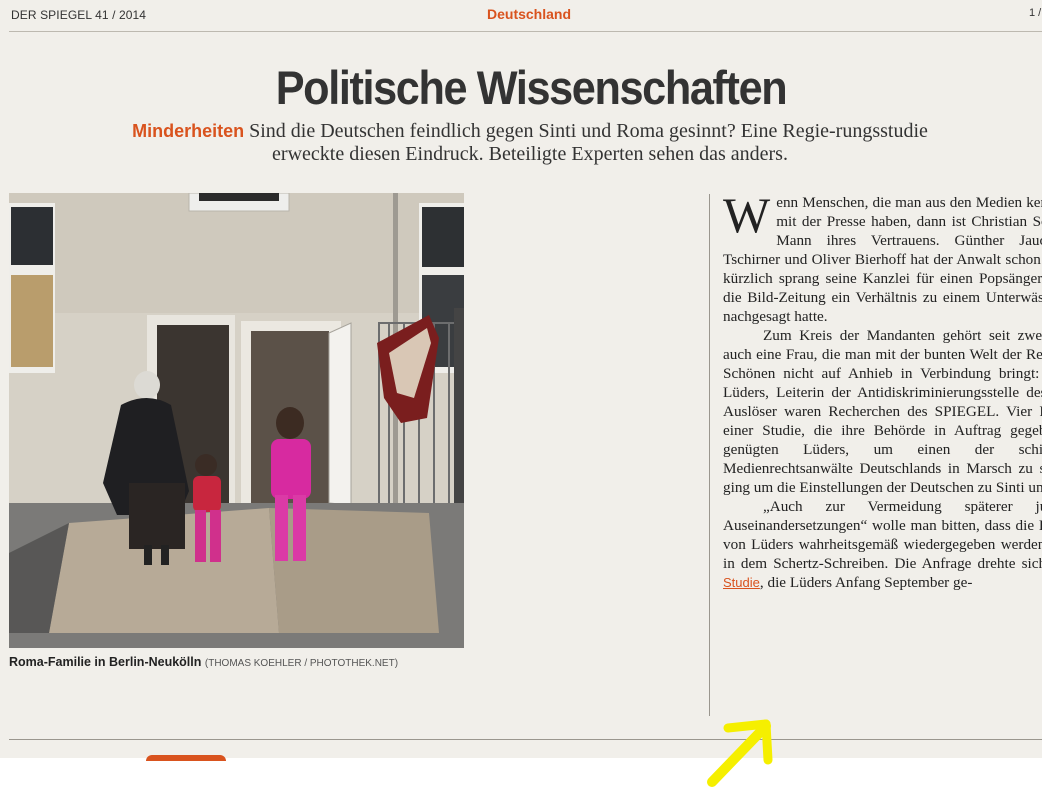 The height and width of the screenshot is (787, 1042). I want to click on caption-text: Roma-Familie in Berlin-Neukölln, so click(105, 662).